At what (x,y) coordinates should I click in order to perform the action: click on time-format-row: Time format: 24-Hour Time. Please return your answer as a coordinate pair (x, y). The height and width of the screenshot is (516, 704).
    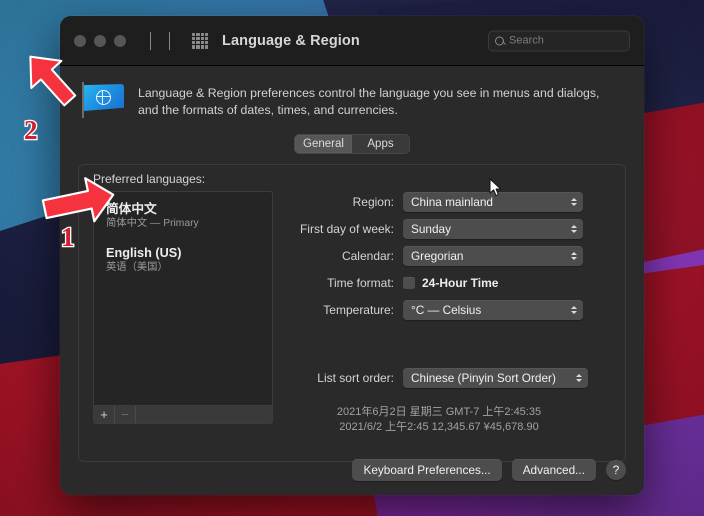
    Looking at the image, I should click on (450, 283).